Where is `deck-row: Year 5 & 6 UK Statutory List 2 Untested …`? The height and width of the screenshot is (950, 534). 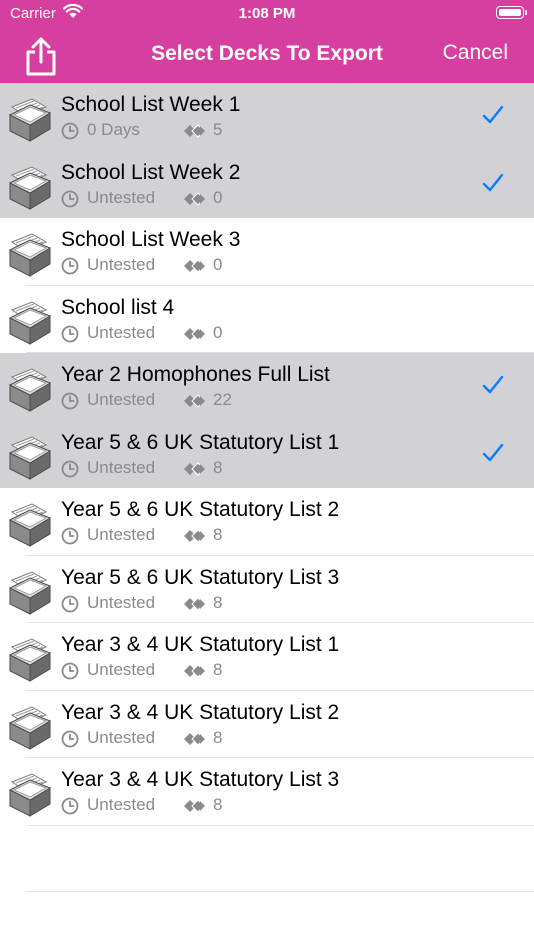 deck-row: Year 5 & 6 UK Statutory List 2 Untested … is located at coordinates (267, 522).